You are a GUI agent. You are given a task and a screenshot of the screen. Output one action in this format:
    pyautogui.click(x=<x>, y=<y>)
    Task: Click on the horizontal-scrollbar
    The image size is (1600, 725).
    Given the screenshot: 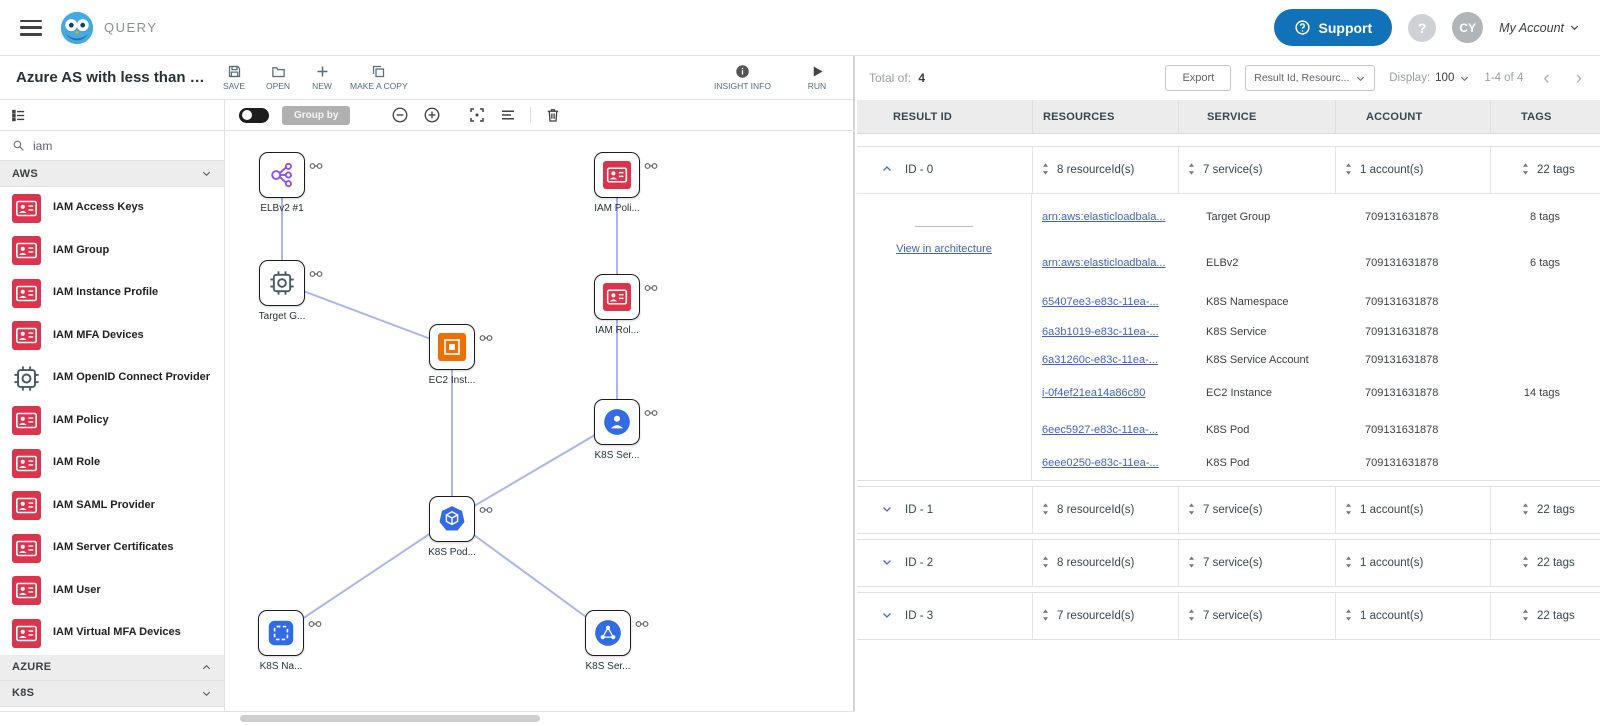 What is the action you would take?
    pyautogui.click(x=427, y=718)
    